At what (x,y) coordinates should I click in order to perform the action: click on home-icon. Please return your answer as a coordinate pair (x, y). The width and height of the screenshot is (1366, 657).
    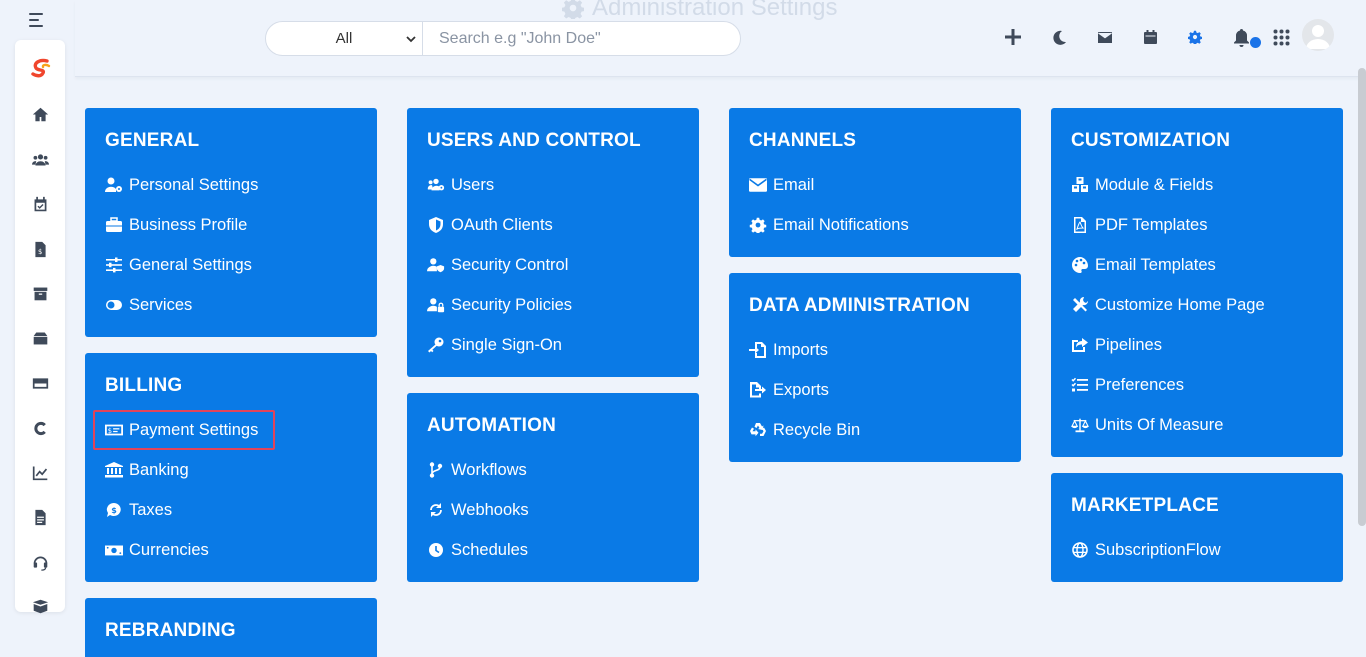
    Looking at the image, I should click on (40, 114).